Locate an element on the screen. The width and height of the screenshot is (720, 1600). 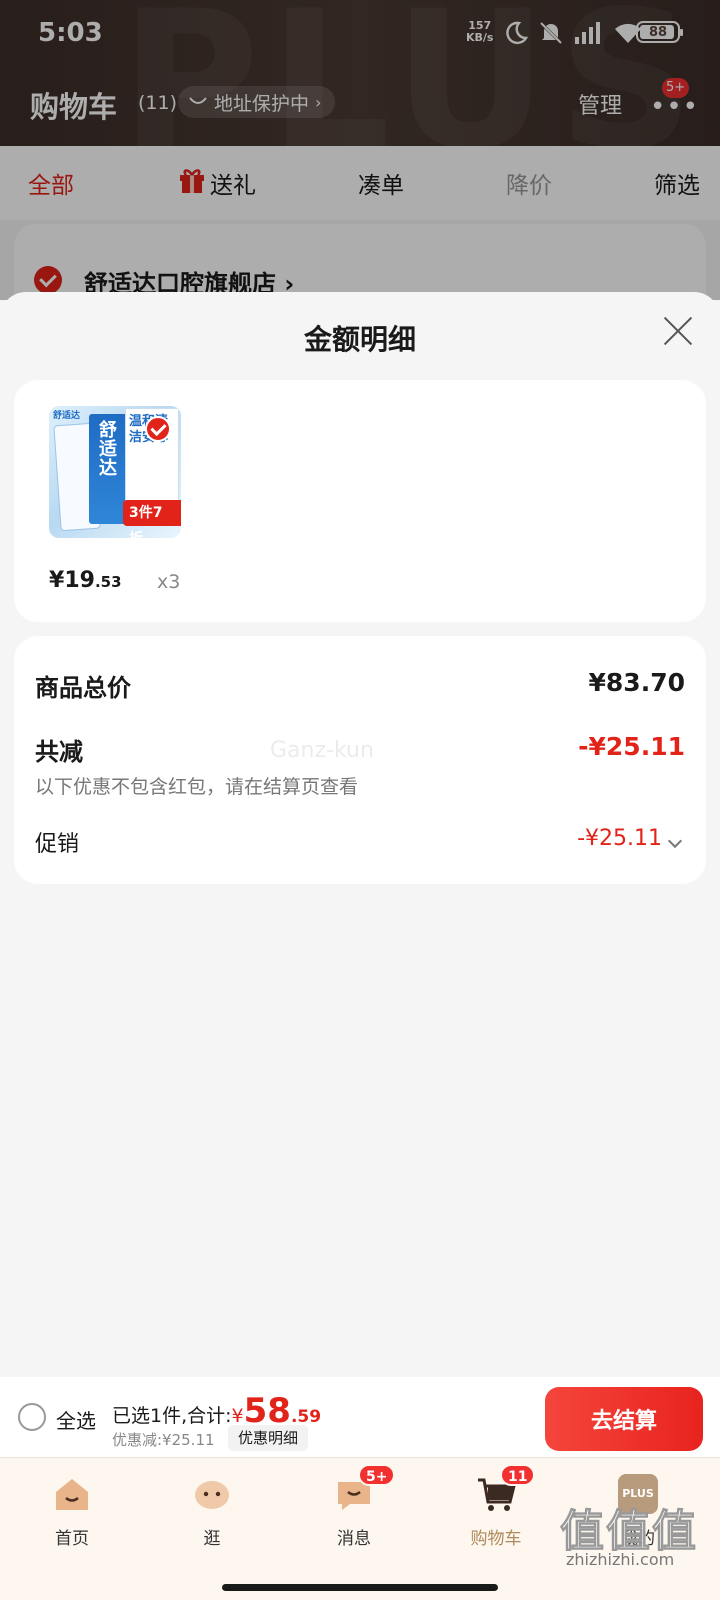
checkout-button: 去结算 is located at coordinates (624, 1419).